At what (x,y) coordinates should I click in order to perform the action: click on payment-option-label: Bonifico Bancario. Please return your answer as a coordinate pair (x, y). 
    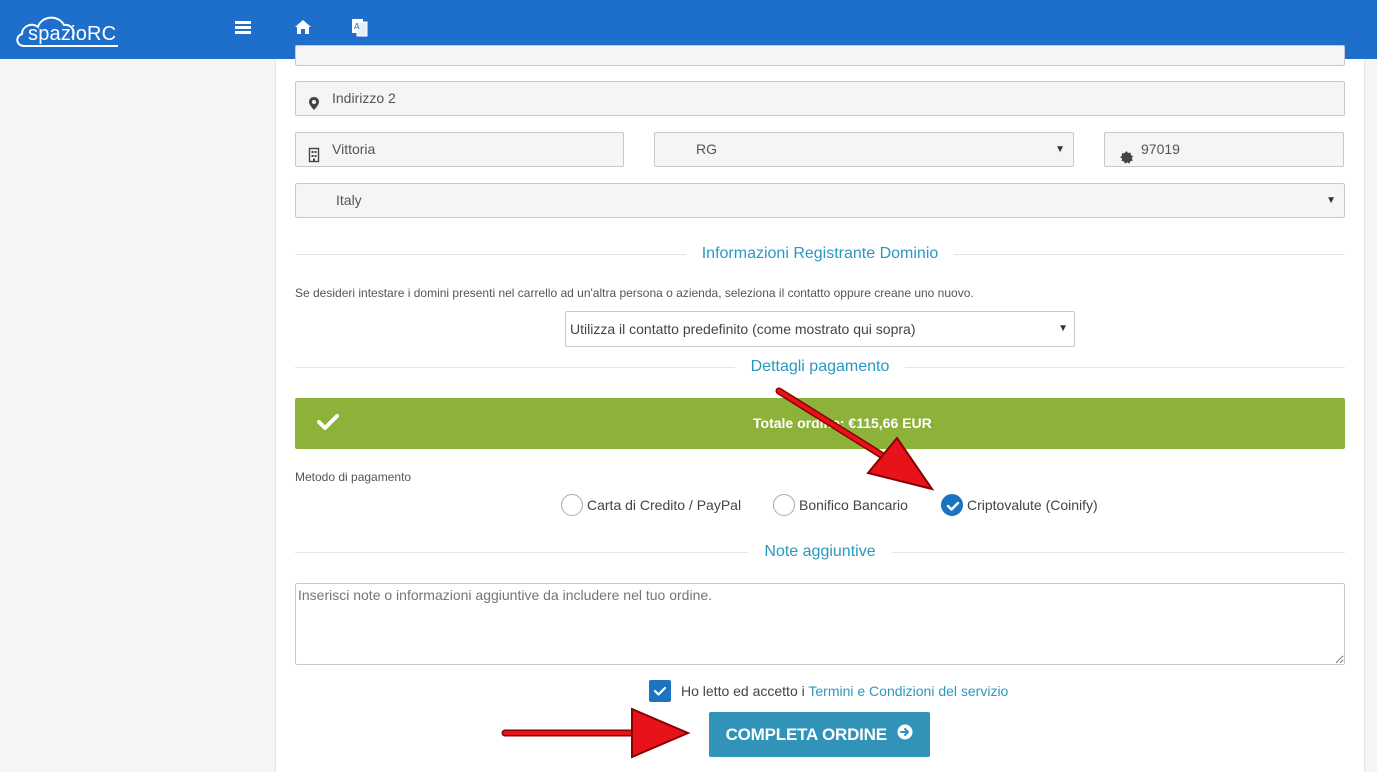
    Looking at the image, I should click on (853, 505).